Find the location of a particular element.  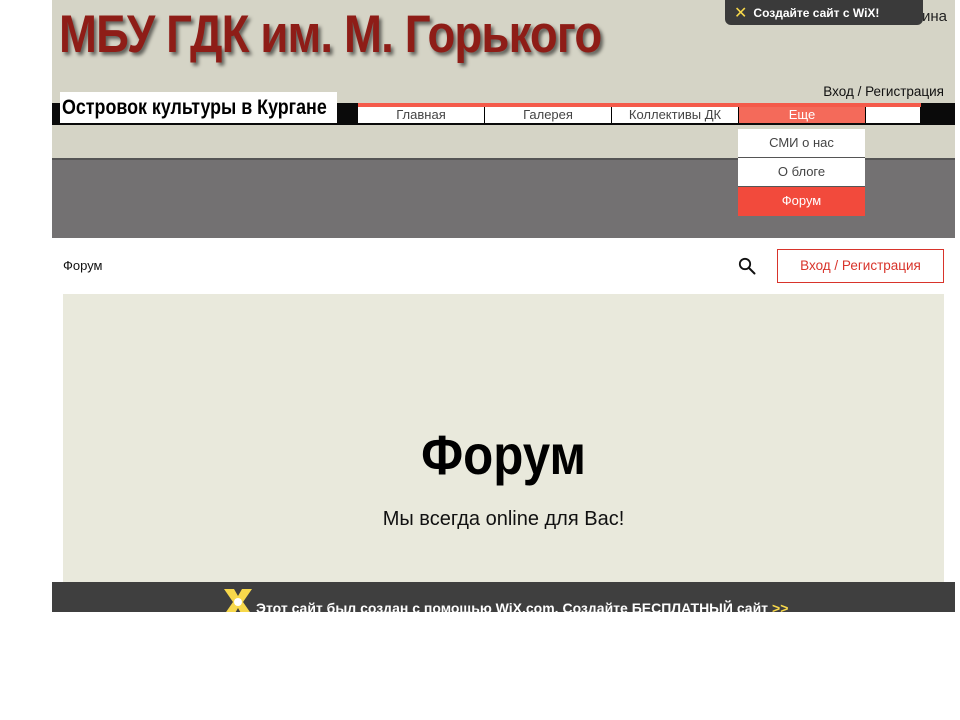

dropdown-item-about-blog: О блоге is located at coordinates (801, 172).